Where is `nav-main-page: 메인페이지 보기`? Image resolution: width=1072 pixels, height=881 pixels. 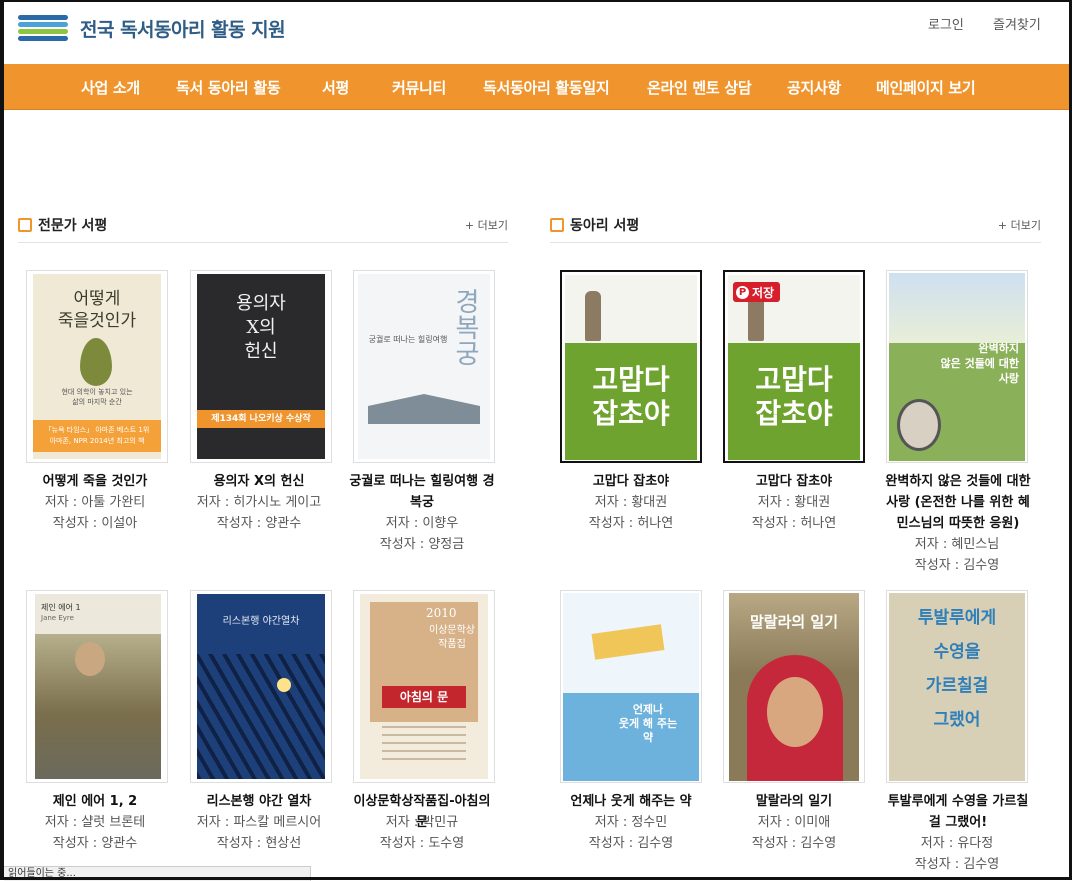 nav-main-page: 메인페이지 보기 is located at coordinates (926, 87).